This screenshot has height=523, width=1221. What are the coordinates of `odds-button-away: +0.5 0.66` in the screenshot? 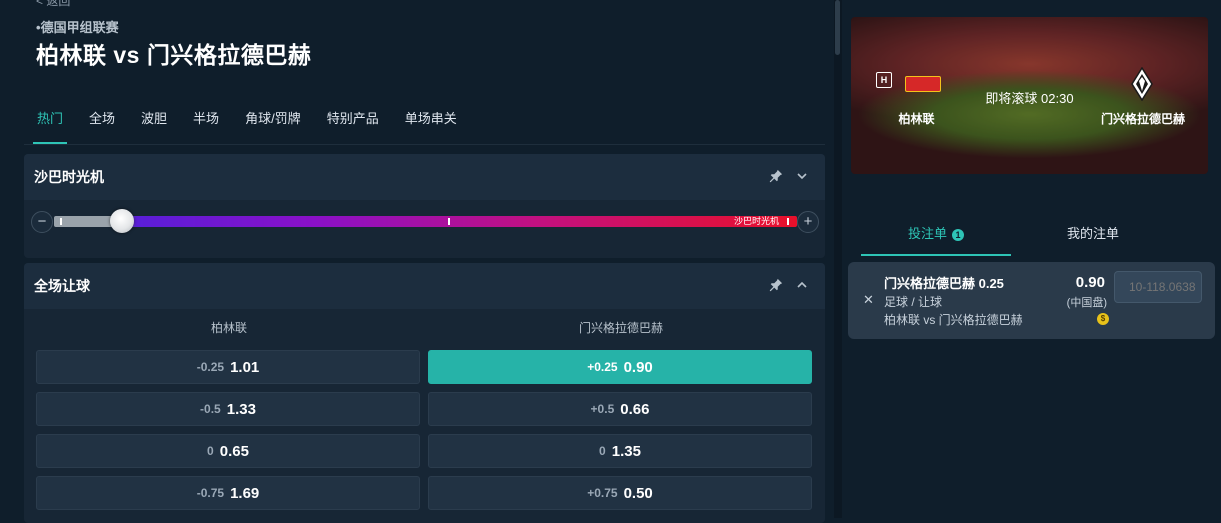 It's located at (620, 409).